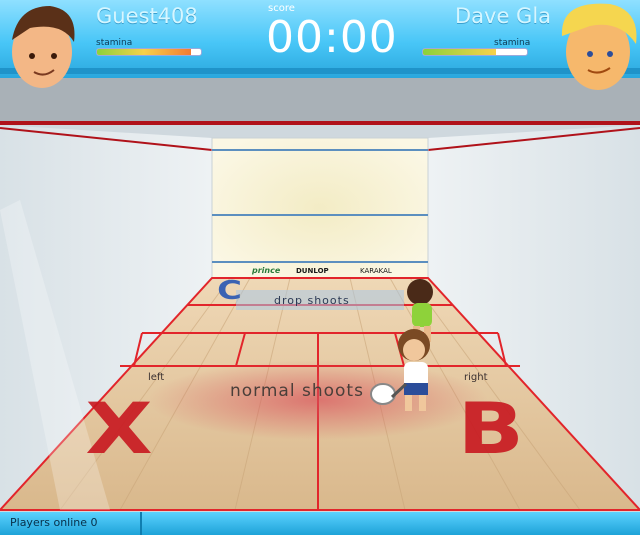  Describe the element at coordinates (476, 377) in the screenshot. I see `right-label: right` at that location.